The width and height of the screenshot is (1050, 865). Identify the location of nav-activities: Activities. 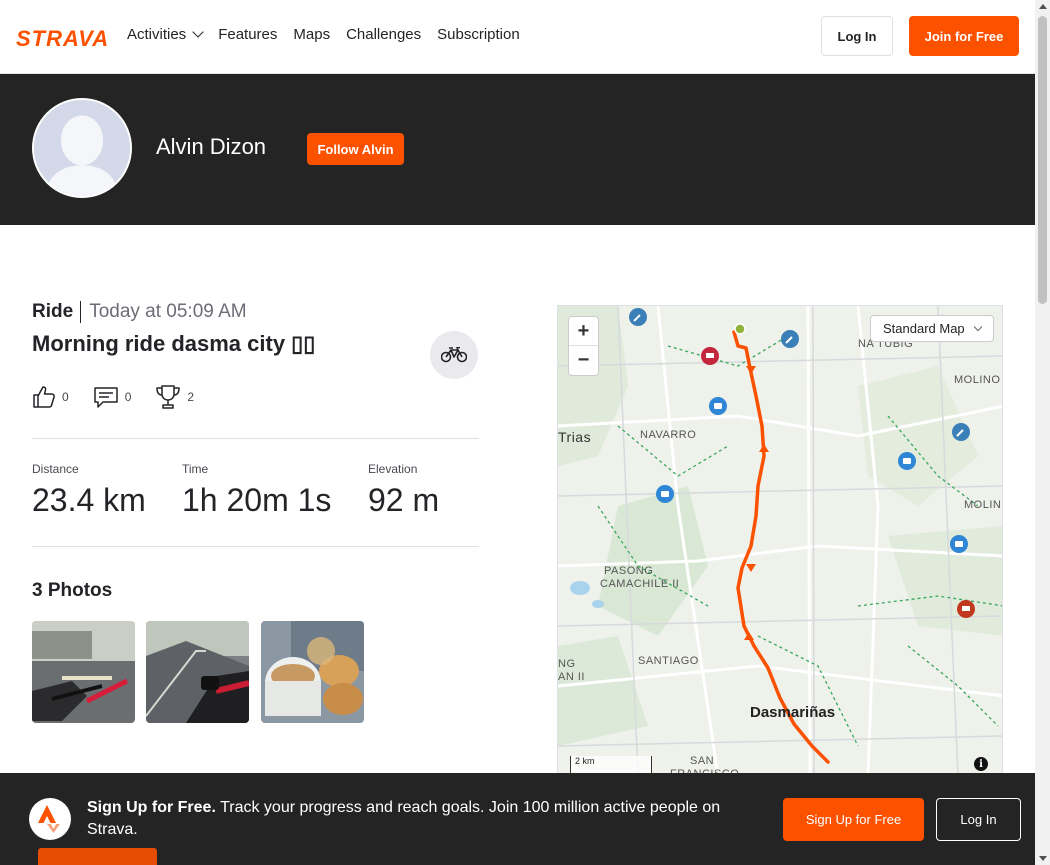
(165, 34).